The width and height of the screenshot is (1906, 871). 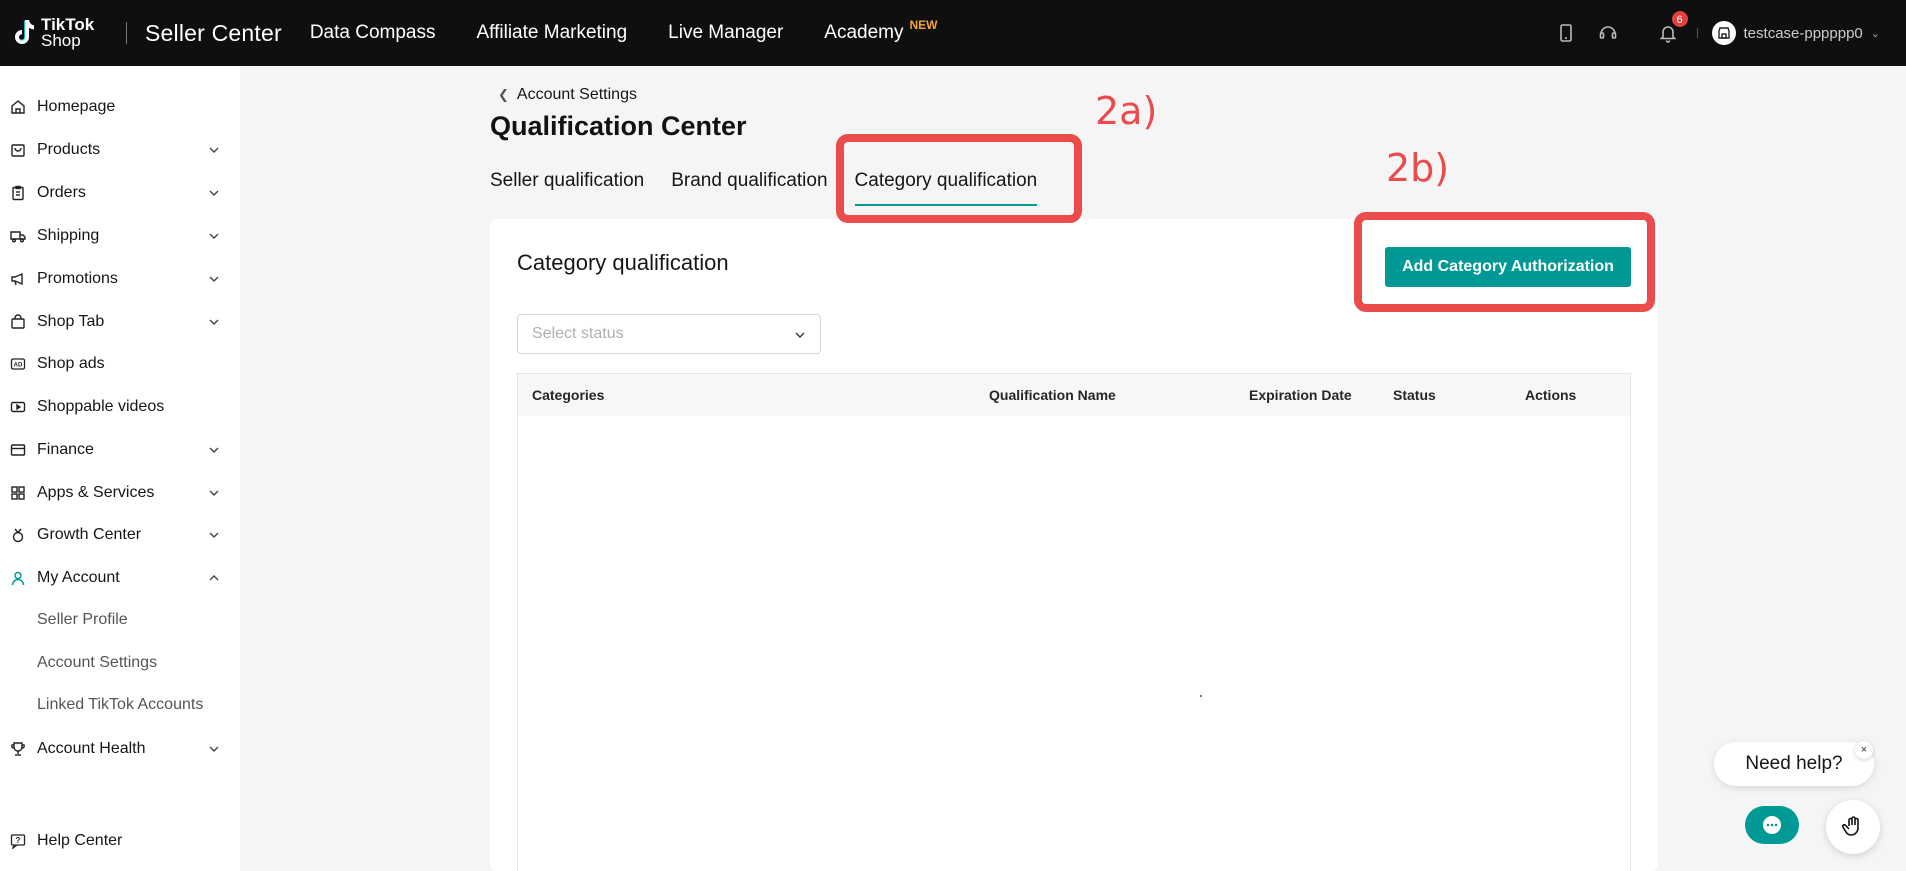 I want to click on back-to-account-settings: ❮ Account Settings, so click(x=567, y=95).